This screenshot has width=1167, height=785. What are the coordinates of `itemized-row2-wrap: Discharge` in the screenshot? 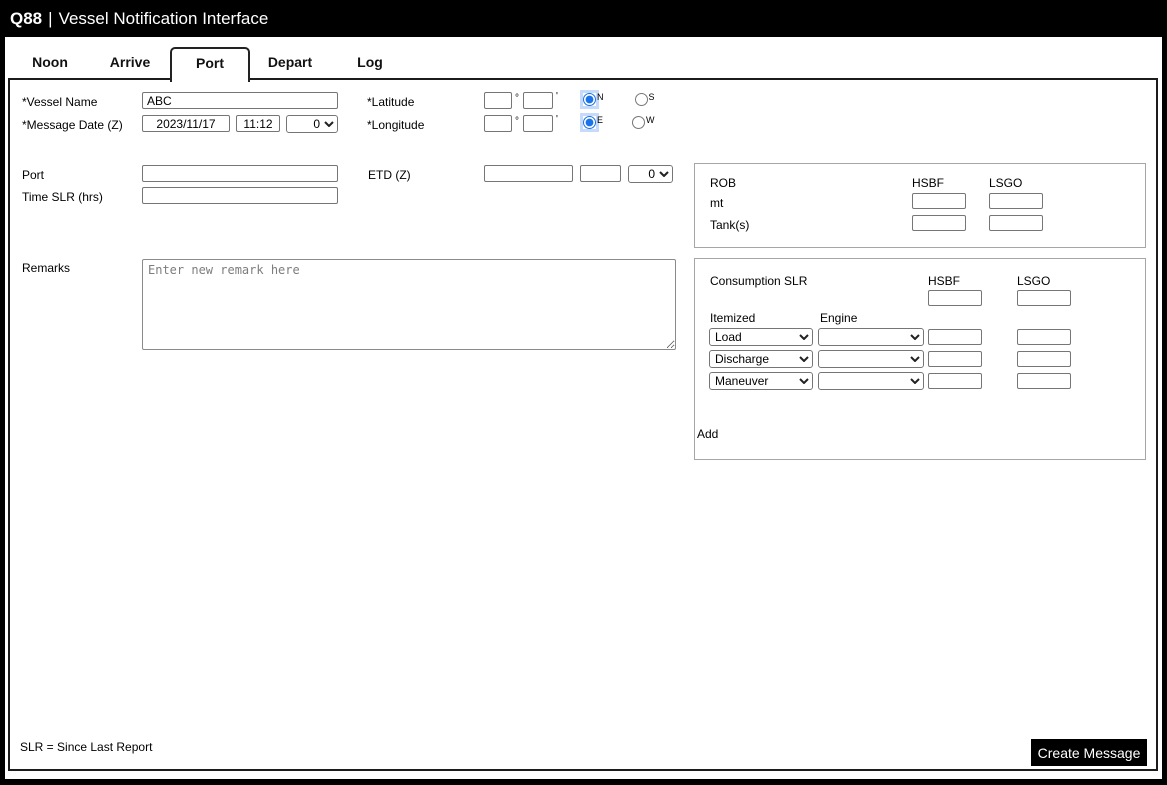 It's located at (761, 359).